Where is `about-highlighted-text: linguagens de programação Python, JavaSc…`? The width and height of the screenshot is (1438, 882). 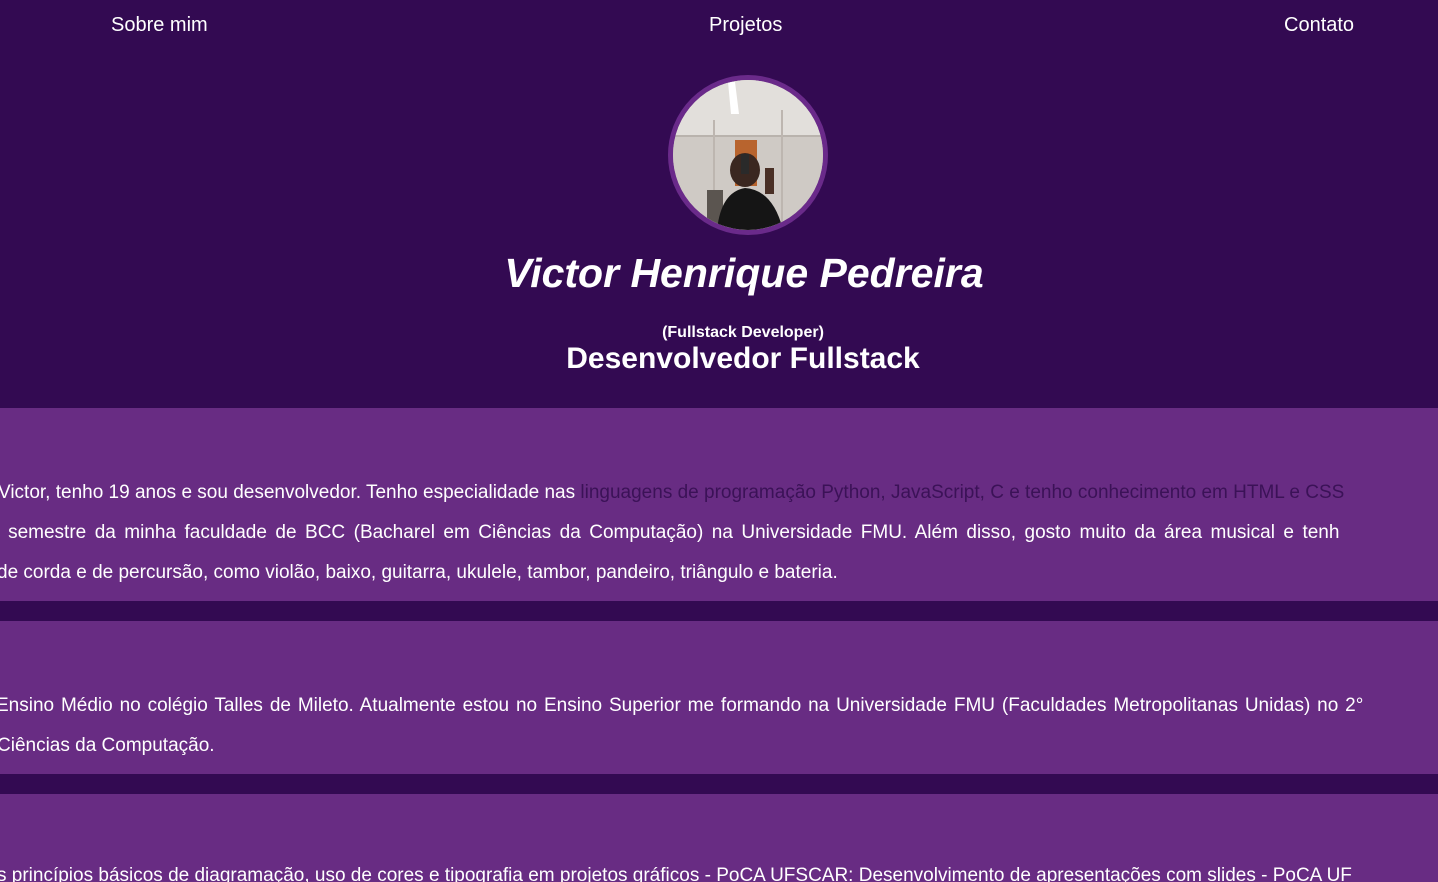
about-highlighted-text: linguagens de programação Python, JavaSc… is located at coordinates (962, 492).